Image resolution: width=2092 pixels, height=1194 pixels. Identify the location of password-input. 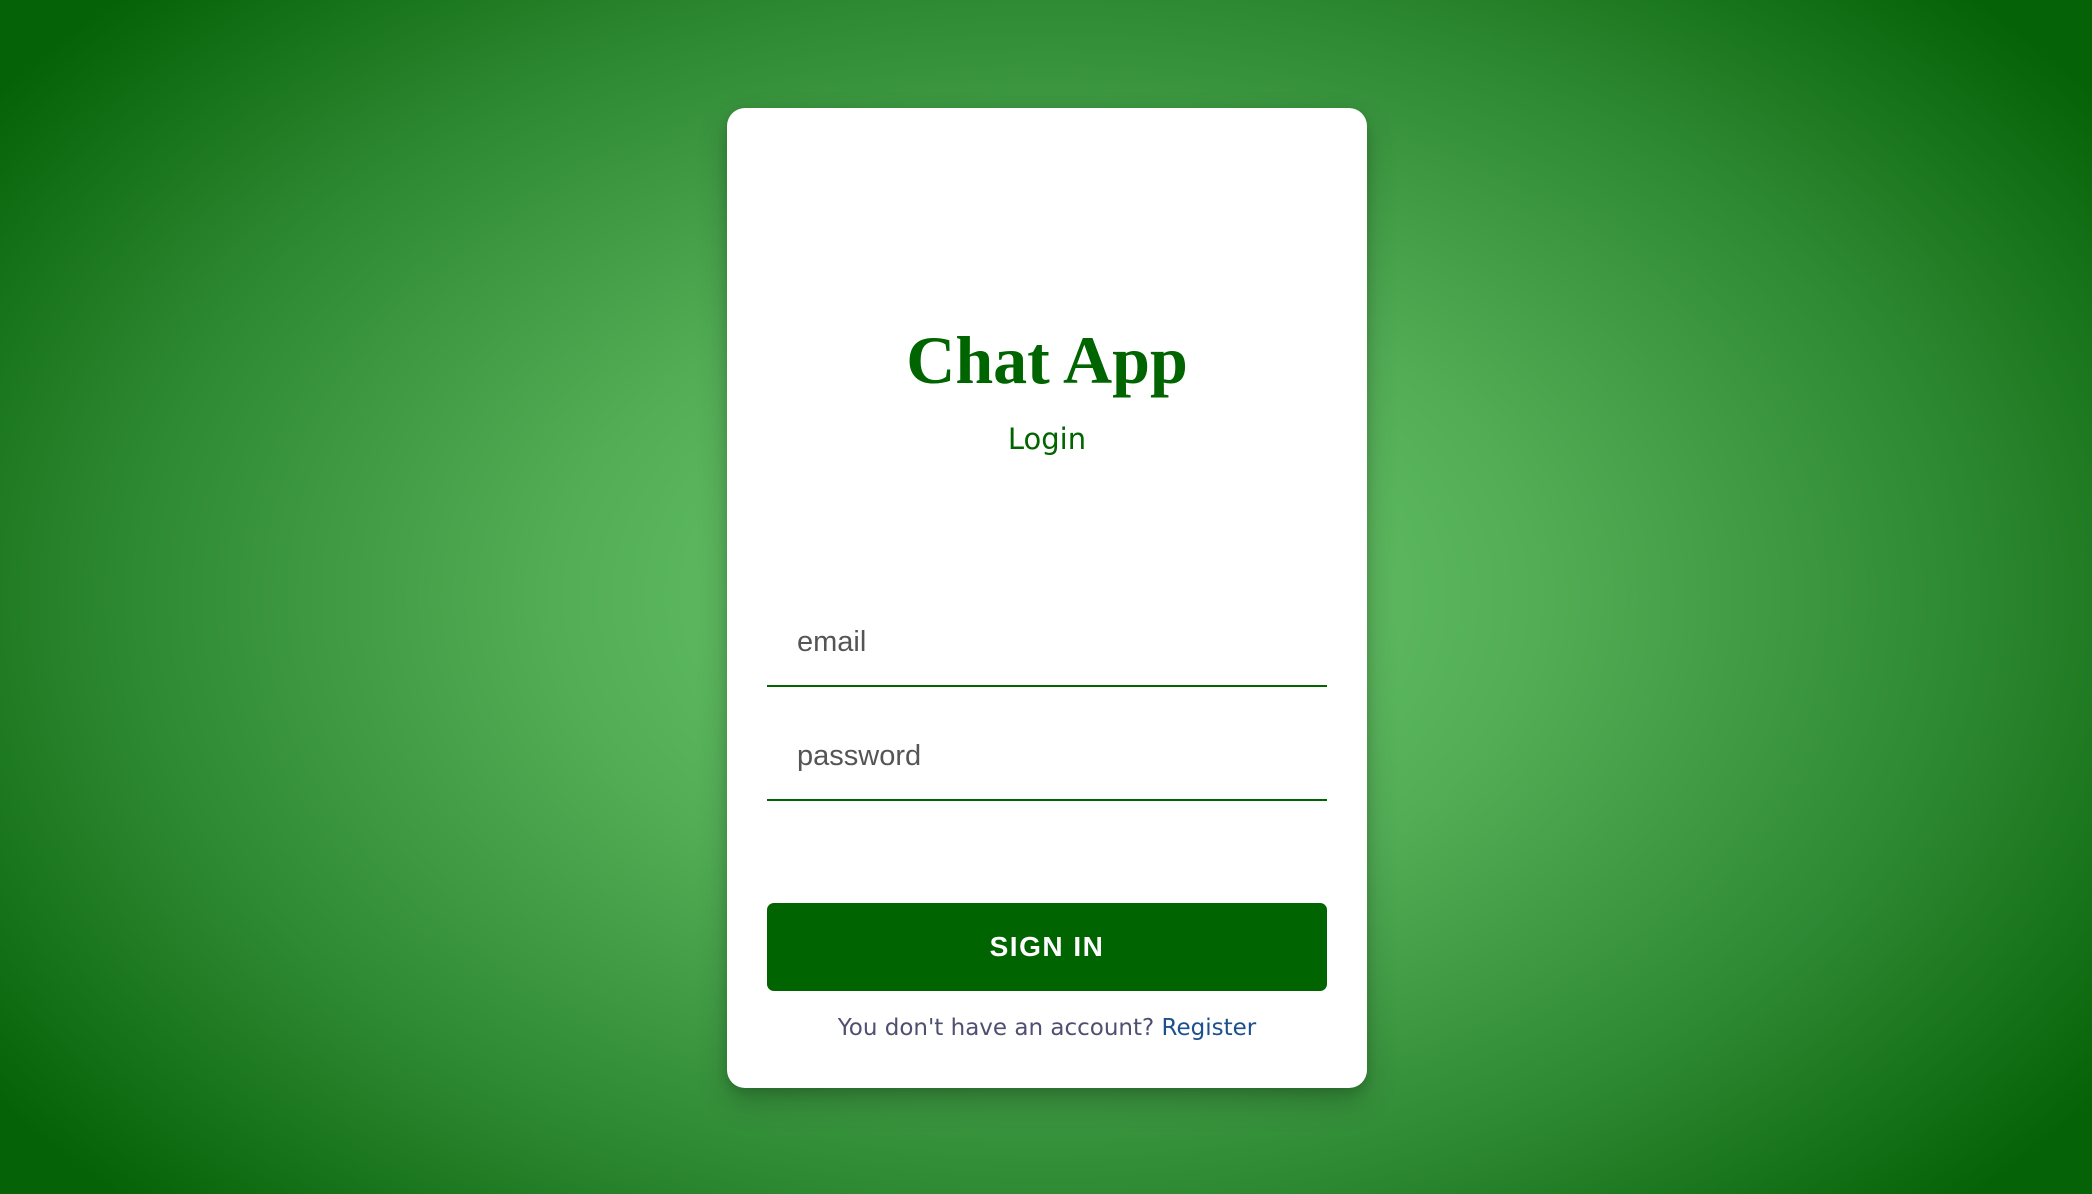
(1047, 757).